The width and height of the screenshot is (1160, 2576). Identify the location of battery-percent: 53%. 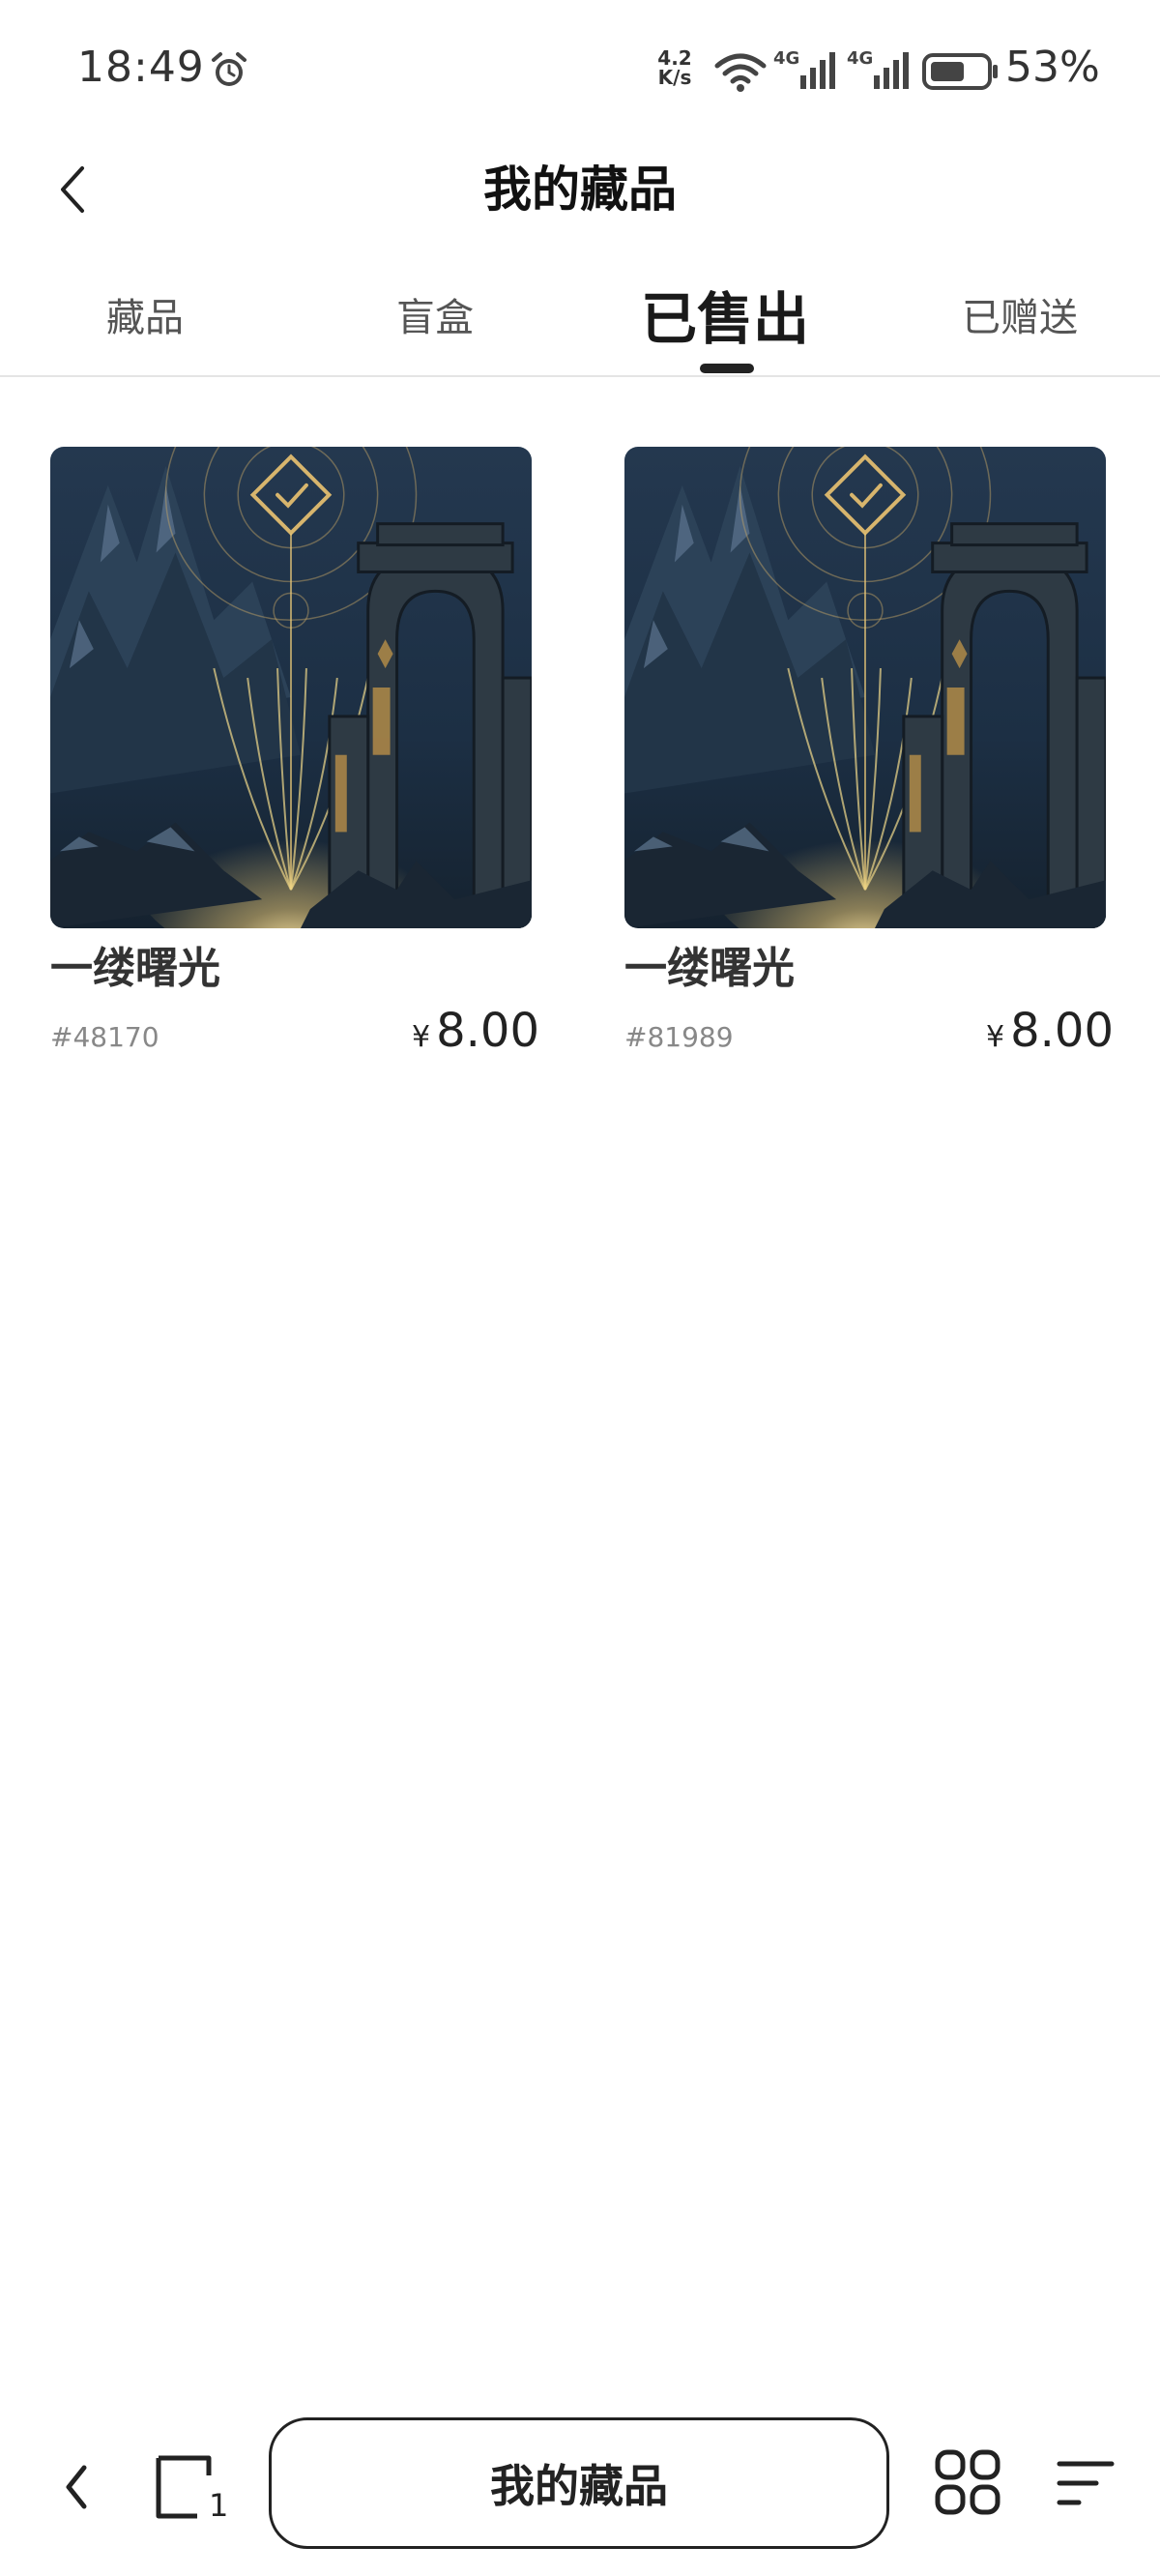
(1053, 67).